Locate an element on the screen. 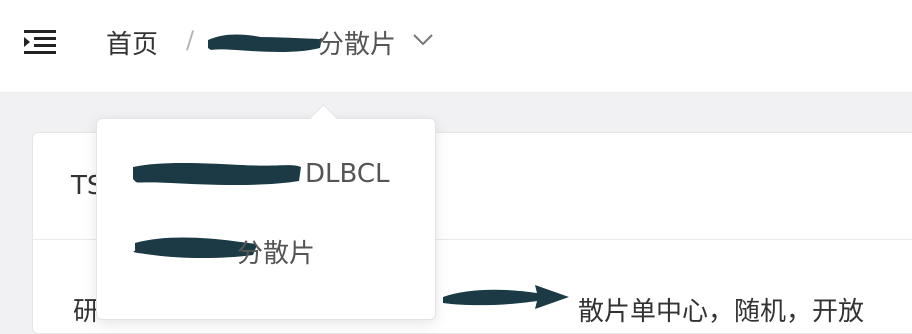 The height and width of the screenshot is (334, 912). card-body-text-right: 散片单中心，随机，开放 is located at coordinates (721, 312).